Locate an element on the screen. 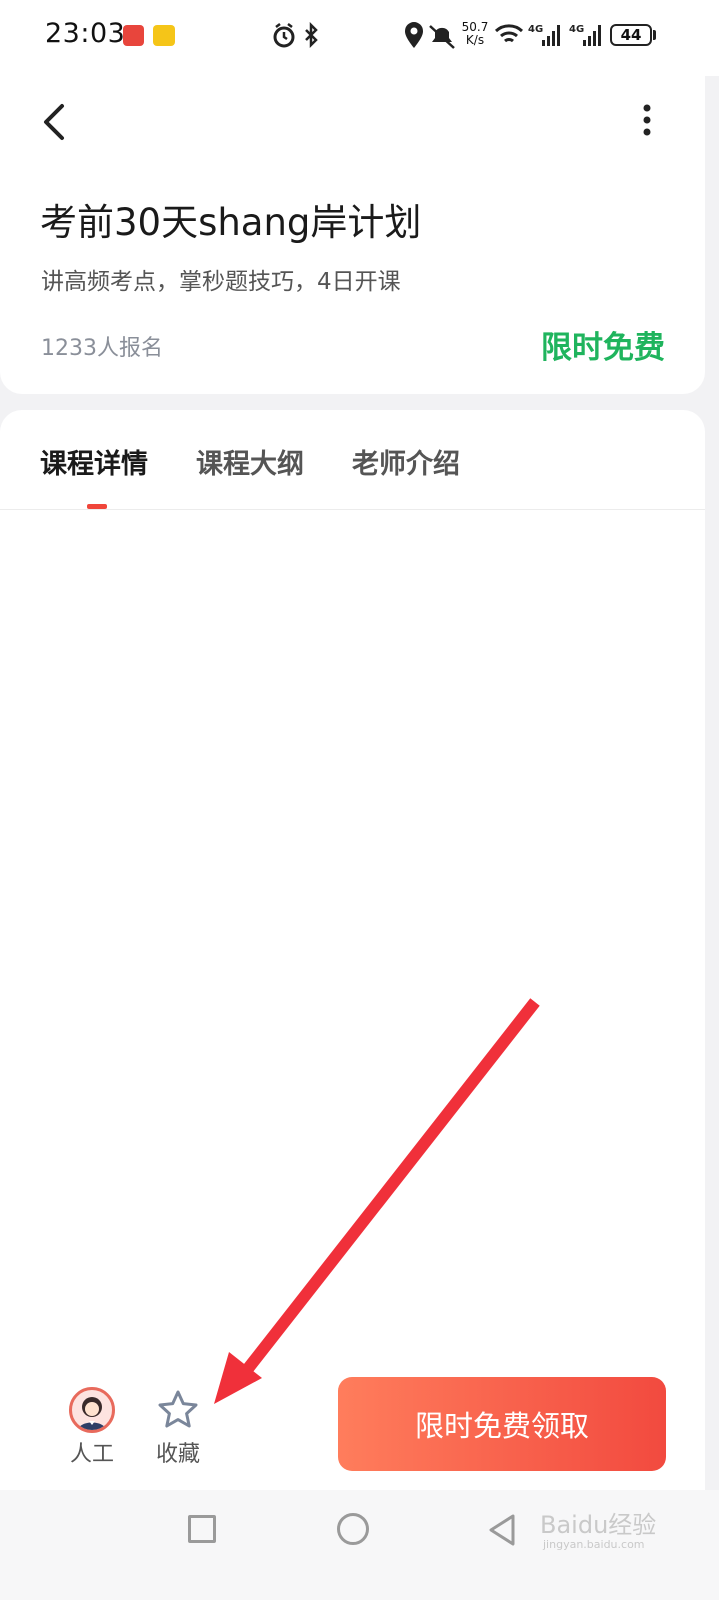 Image resolution: width=719 pixels, height=1600 pixels. net-speed: 50.7 K/s is located at coordinates (475, 34).